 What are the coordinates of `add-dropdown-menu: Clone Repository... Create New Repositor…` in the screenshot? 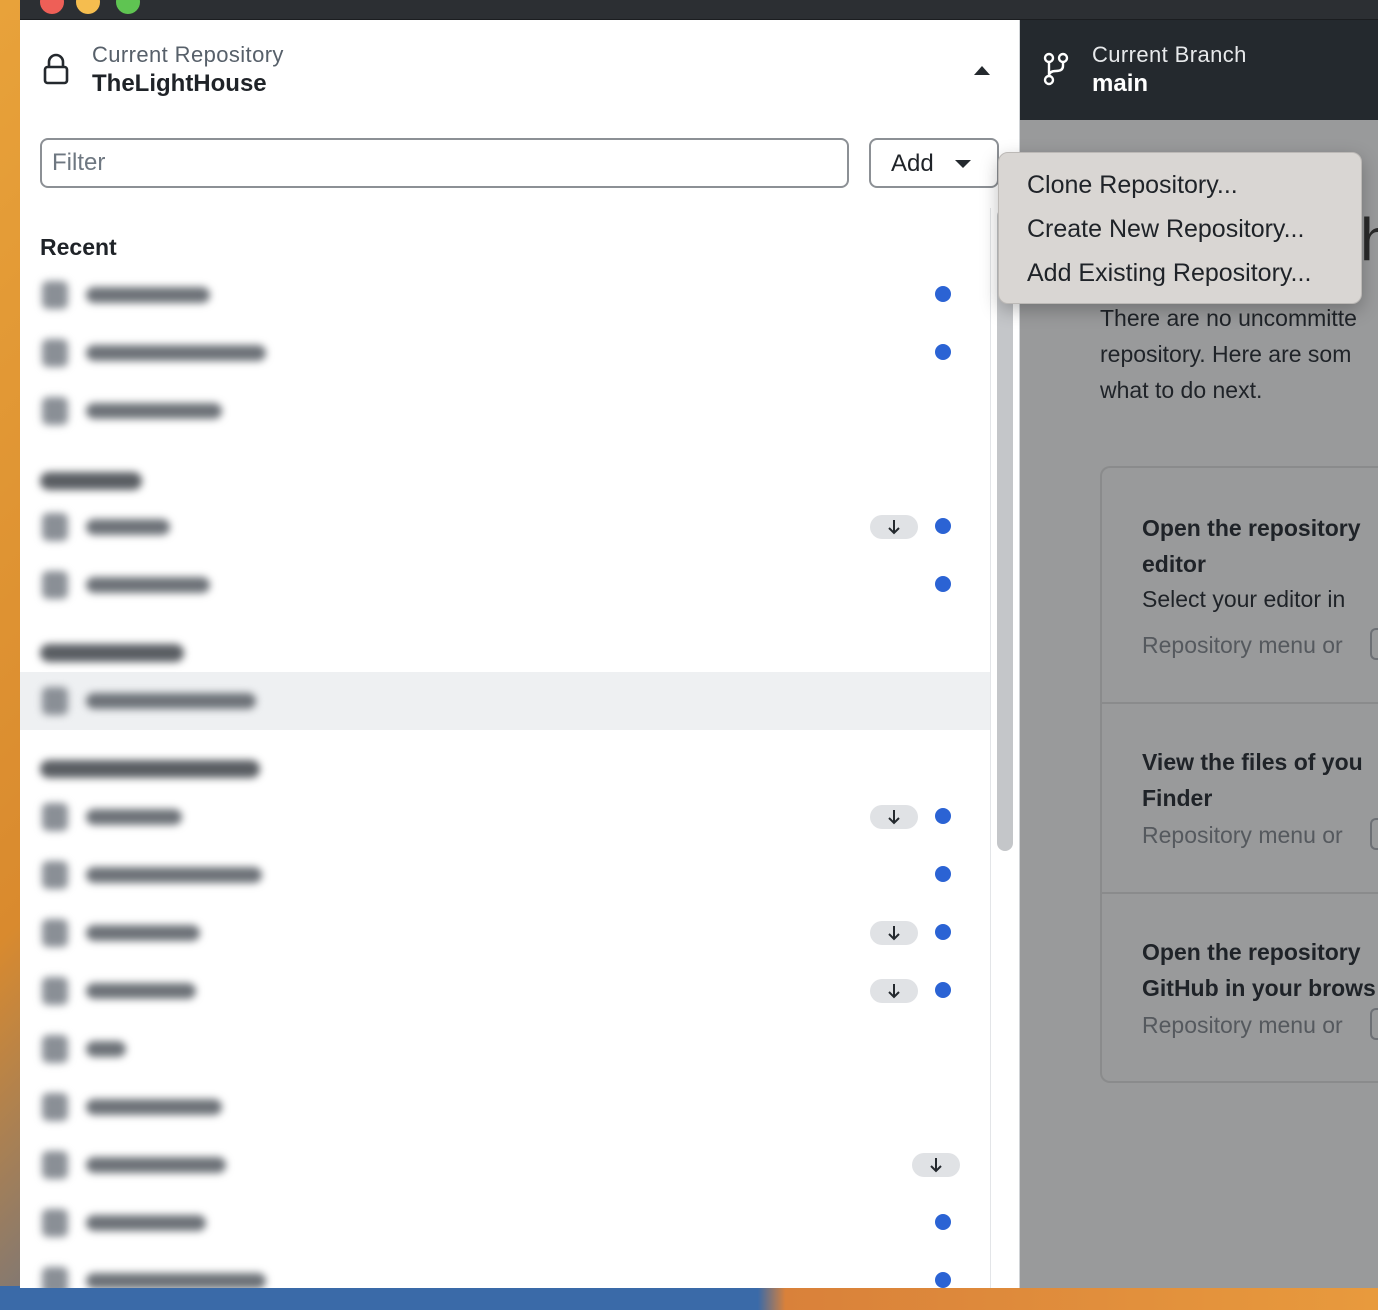 It's located at (1180, 228).